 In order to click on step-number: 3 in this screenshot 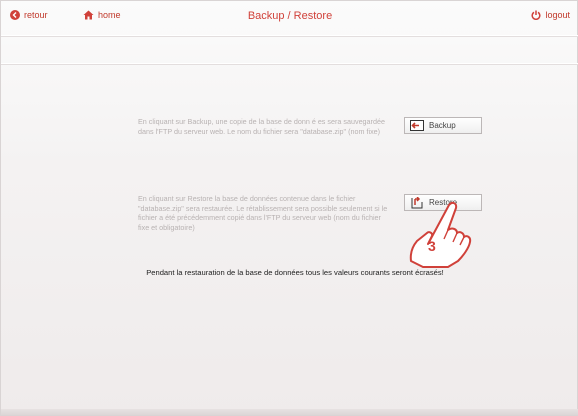, I will do `click(432, 246)`.